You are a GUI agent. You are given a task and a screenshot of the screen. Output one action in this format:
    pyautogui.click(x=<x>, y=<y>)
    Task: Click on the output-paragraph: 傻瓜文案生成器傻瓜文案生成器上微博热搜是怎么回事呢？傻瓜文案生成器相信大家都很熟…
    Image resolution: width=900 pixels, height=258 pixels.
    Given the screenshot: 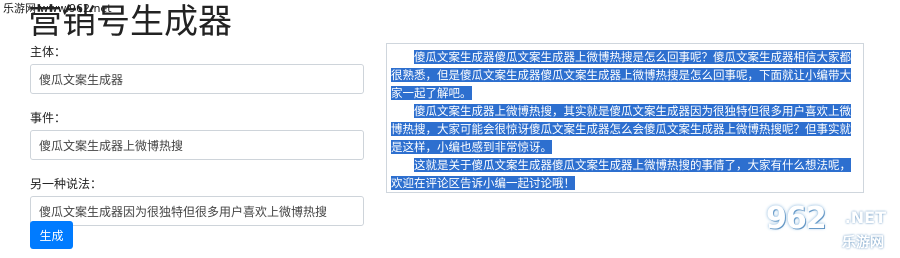 What is the action you would take?
    pyautogui.click(x=622, y=75)
    